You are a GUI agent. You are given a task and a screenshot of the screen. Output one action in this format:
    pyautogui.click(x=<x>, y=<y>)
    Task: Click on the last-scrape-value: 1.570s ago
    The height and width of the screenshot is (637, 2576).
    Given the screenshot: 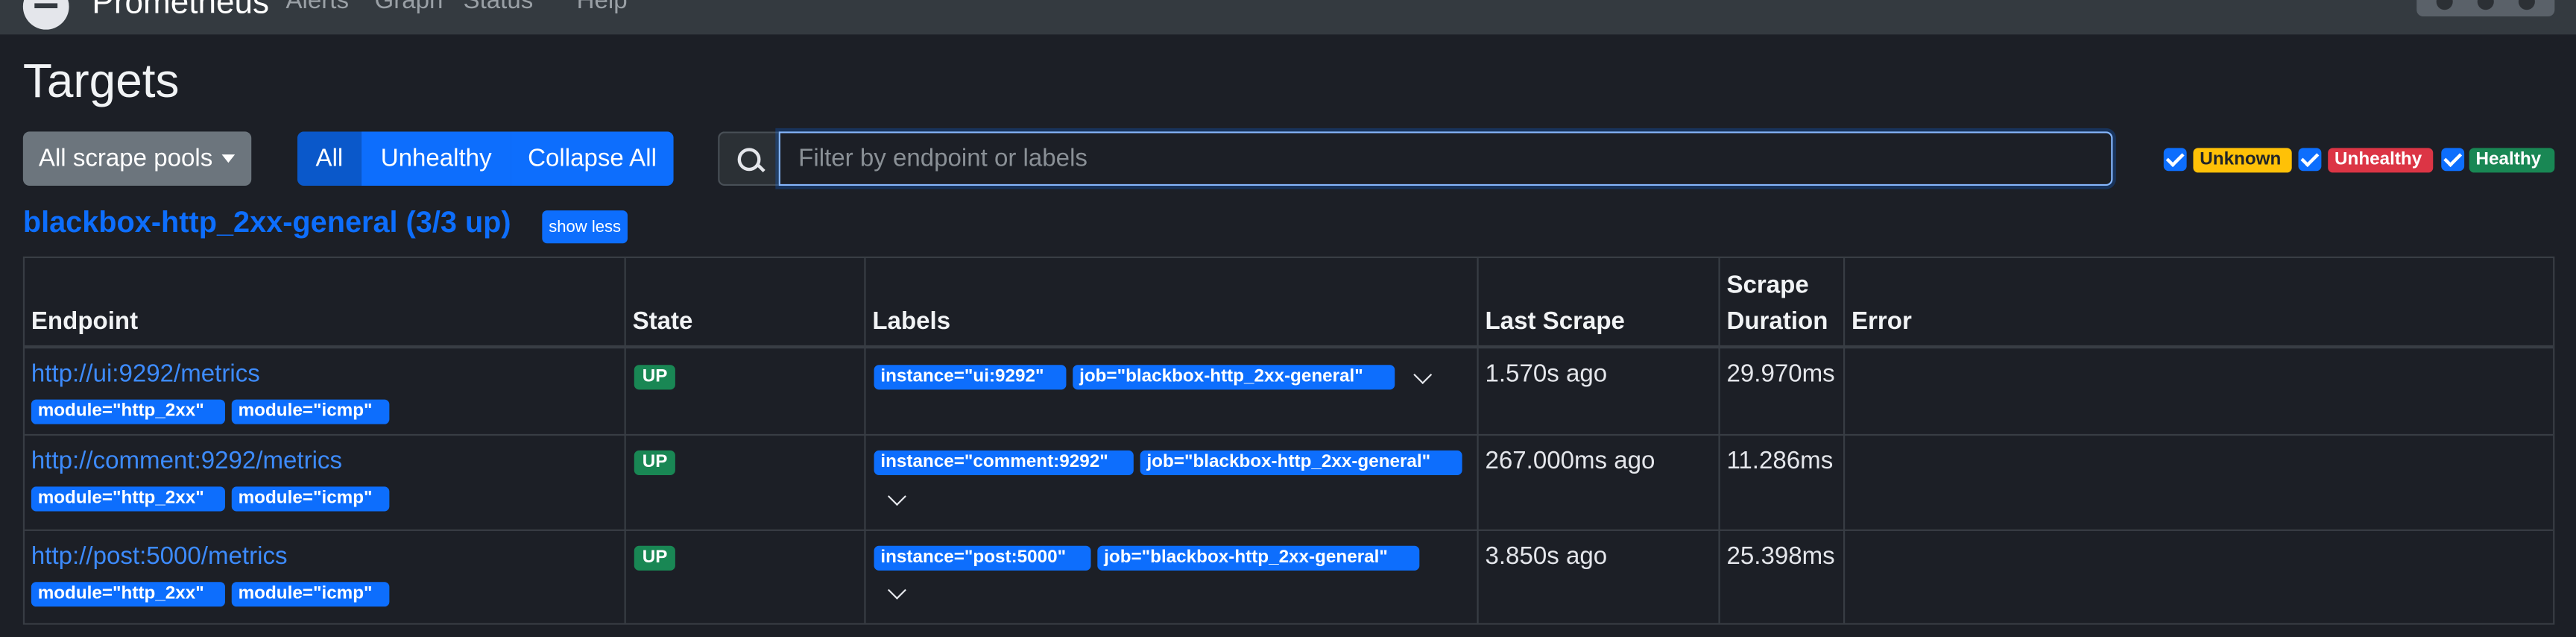 What is the action you would take?
    pyautogui.click(x=1546, y=374)
    